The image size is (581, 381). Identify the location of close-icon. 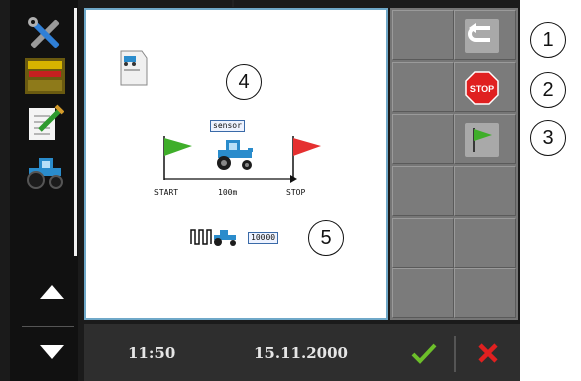
(488, 353).